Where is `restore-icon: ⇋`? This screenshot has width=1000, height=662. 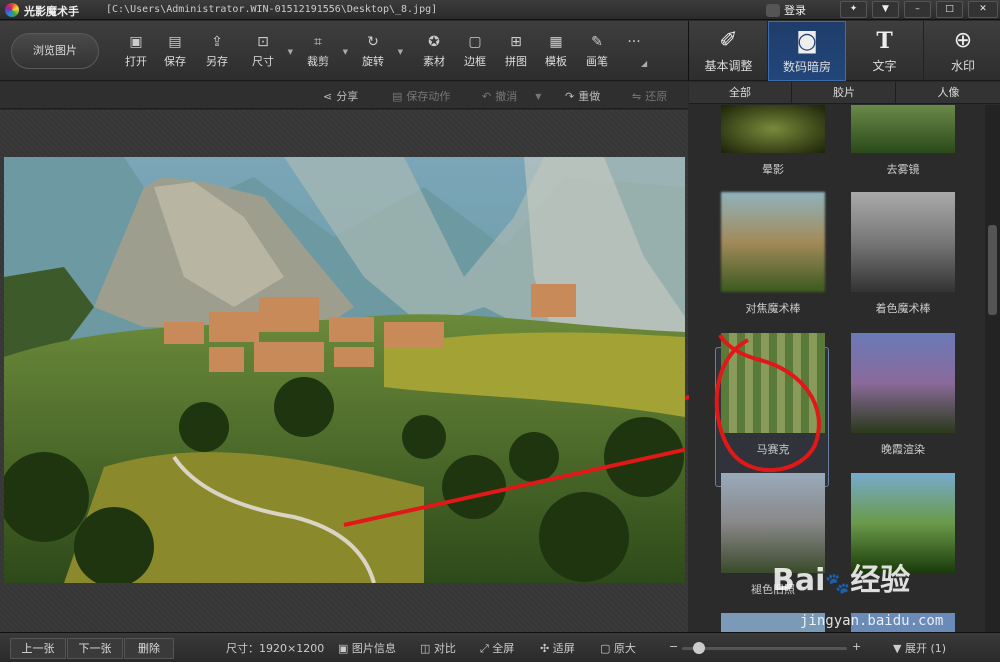
restore-icon: ⇋ is located at coordinates (637, 96).